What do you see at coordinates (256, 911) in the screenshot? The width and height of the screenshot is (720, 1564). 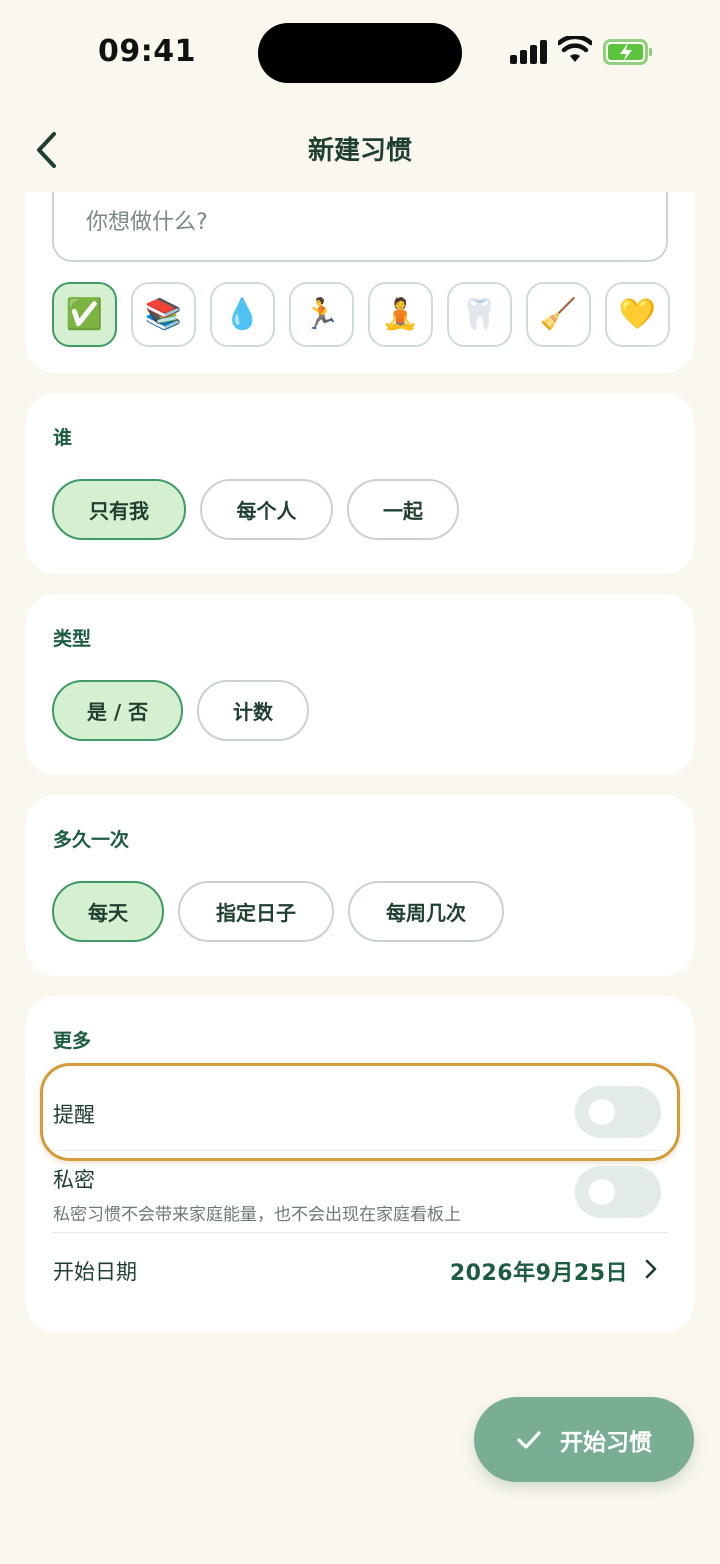 I see `frequency-option-specific-days: 指定日子` at bounding box center [256, 911].